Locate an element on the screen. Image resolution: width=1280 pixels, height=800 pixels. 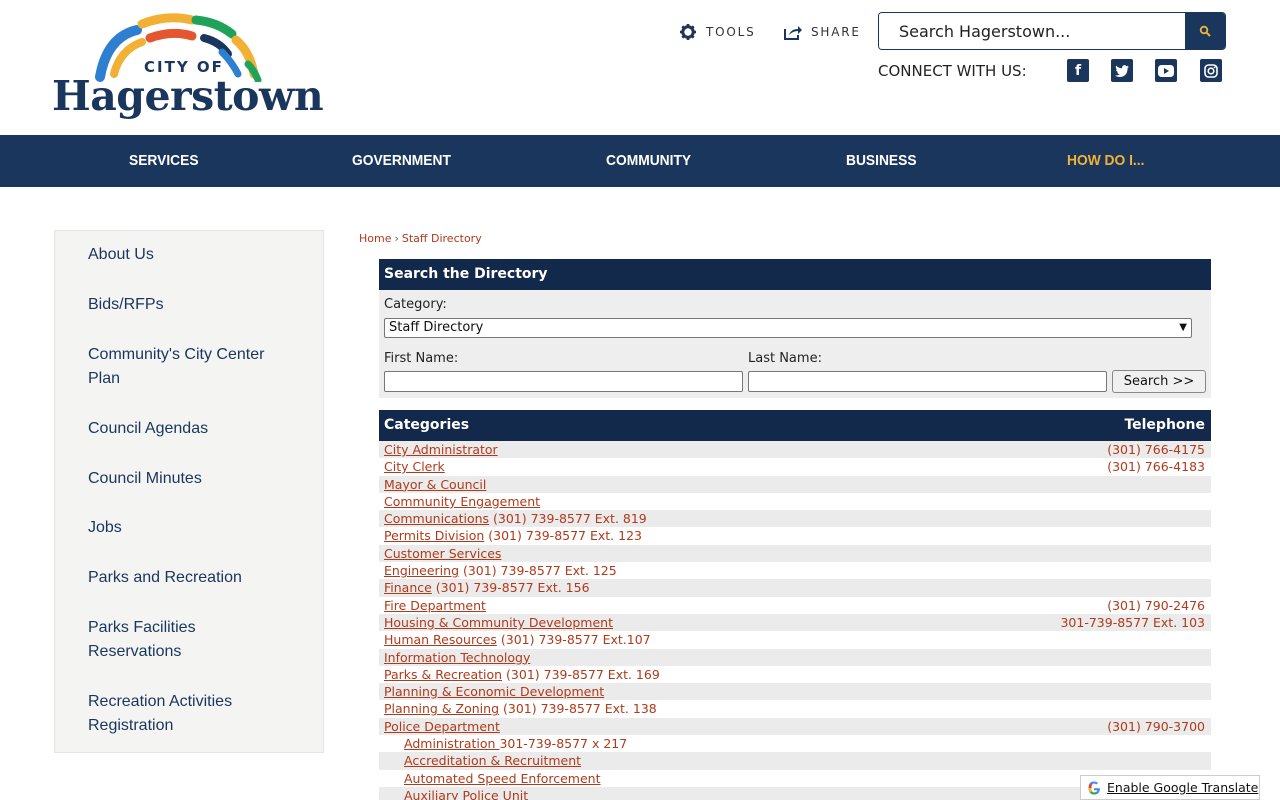
city-logo: CITY OF Hagerstown is located at coordinates (188, 68).